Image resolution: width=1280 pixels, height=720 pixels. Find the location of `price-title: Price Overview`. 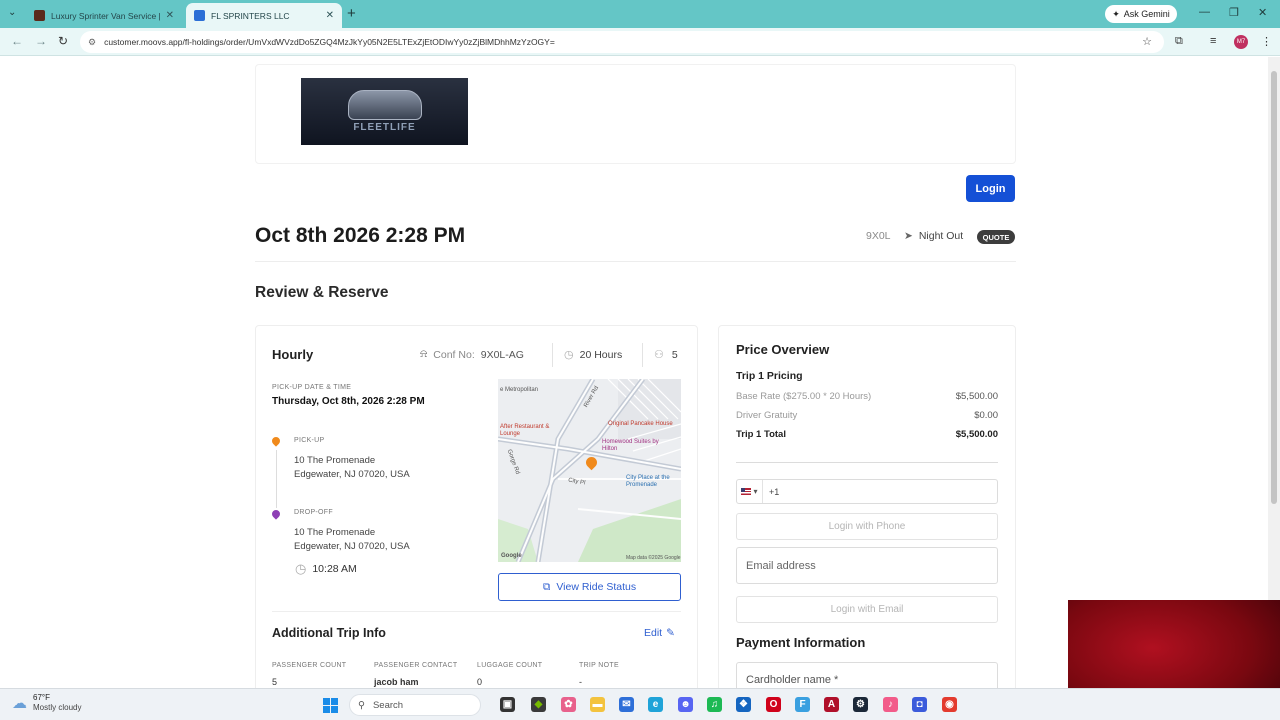

price-title: Price Overview is located at coordinates (783, 349).